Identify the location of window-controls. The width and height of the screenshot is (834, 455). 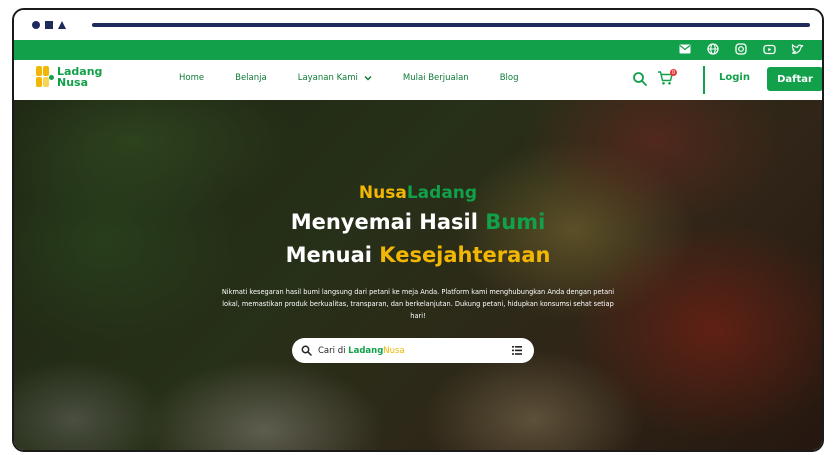
(49, 25).